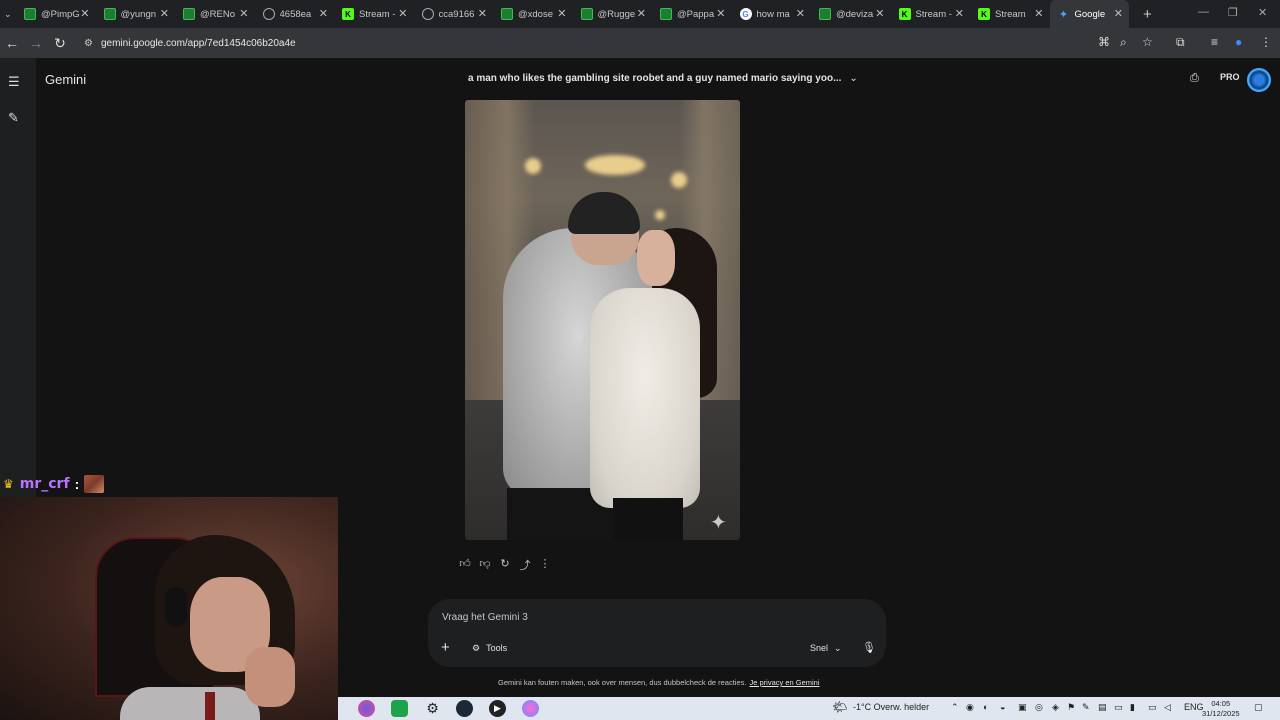 This screenshot has width=1280, height=720. What do you see at coordinates (1238, 42) in the screenshot?
I see `profile-icon: ●` at bounding box center [1238, 42].